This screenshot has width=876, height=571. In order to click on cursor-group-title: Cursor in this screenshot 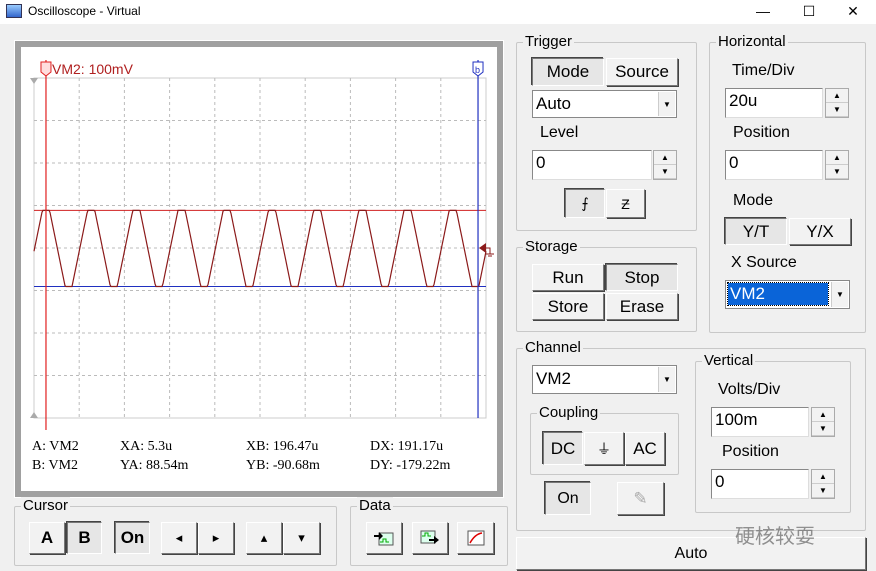, I will do `click(46, 505)`.